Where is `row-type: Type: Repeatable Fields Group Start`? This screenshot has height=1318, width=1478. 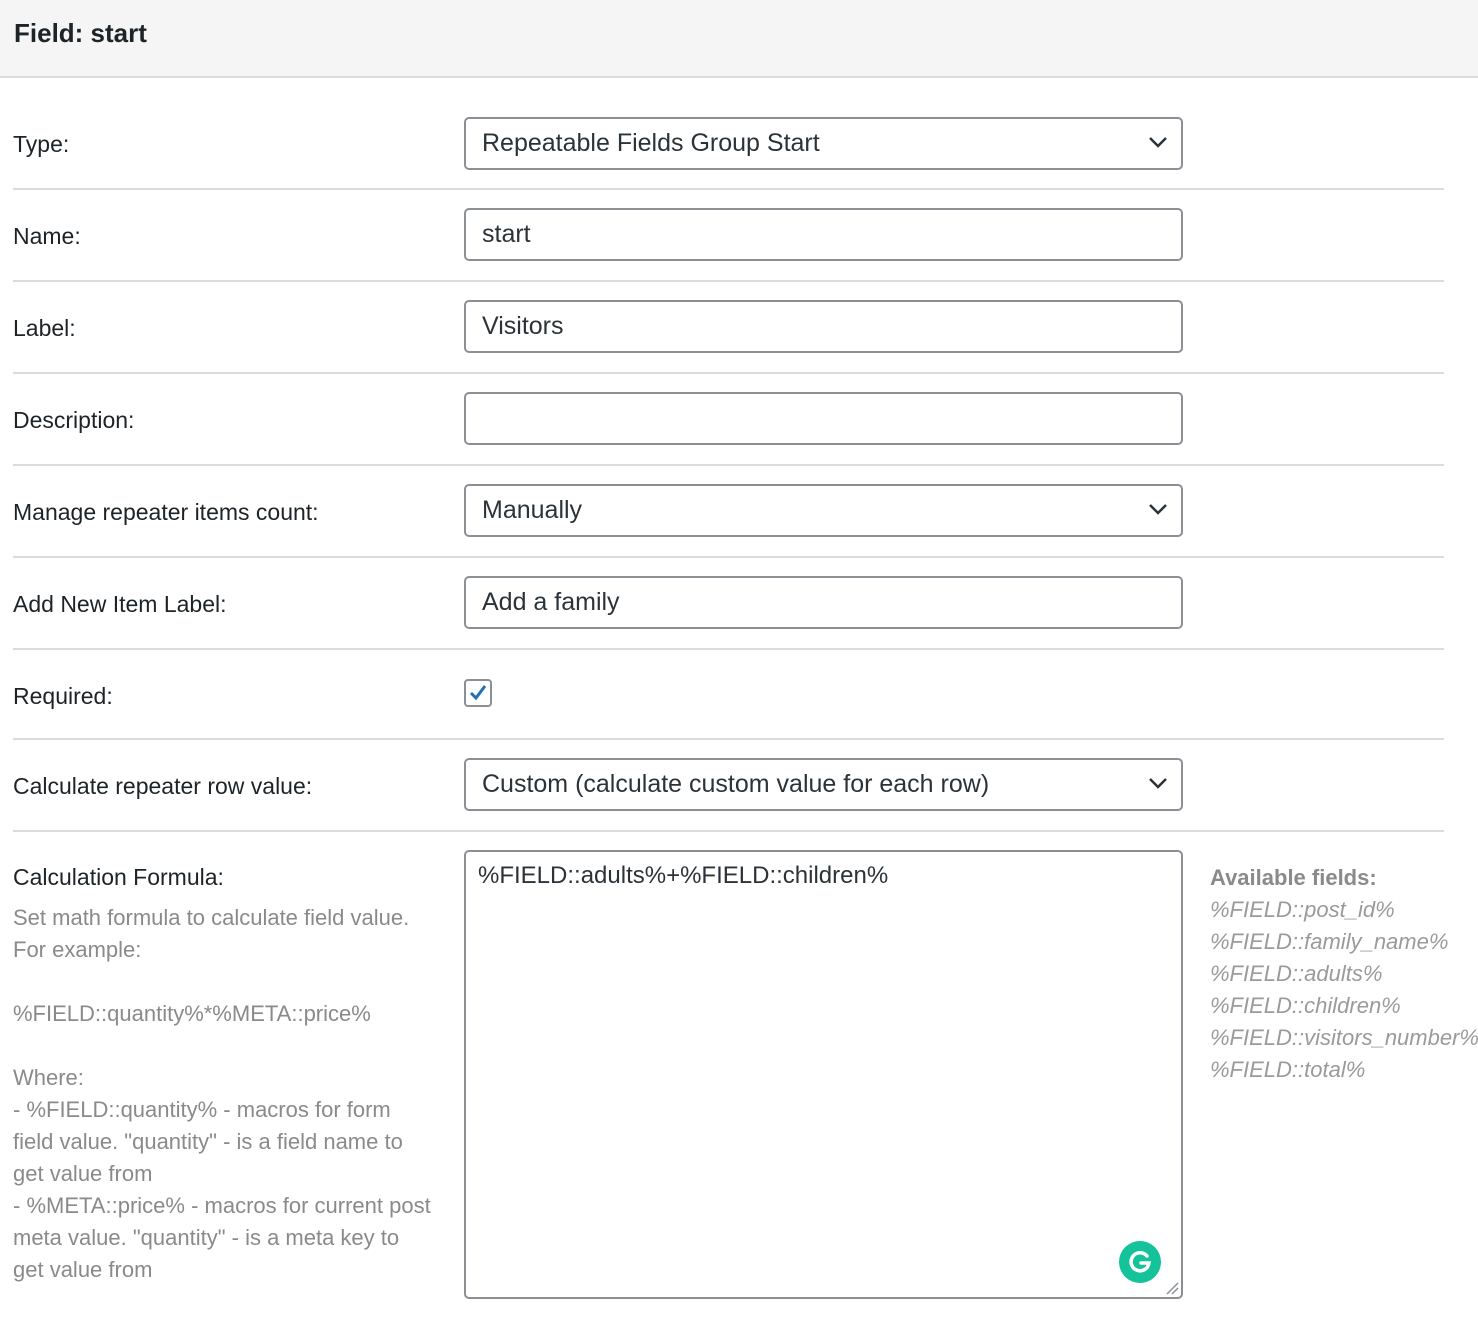
row-type: Type: Repeatable Fields Group Start is located at coordinates (728, 145).